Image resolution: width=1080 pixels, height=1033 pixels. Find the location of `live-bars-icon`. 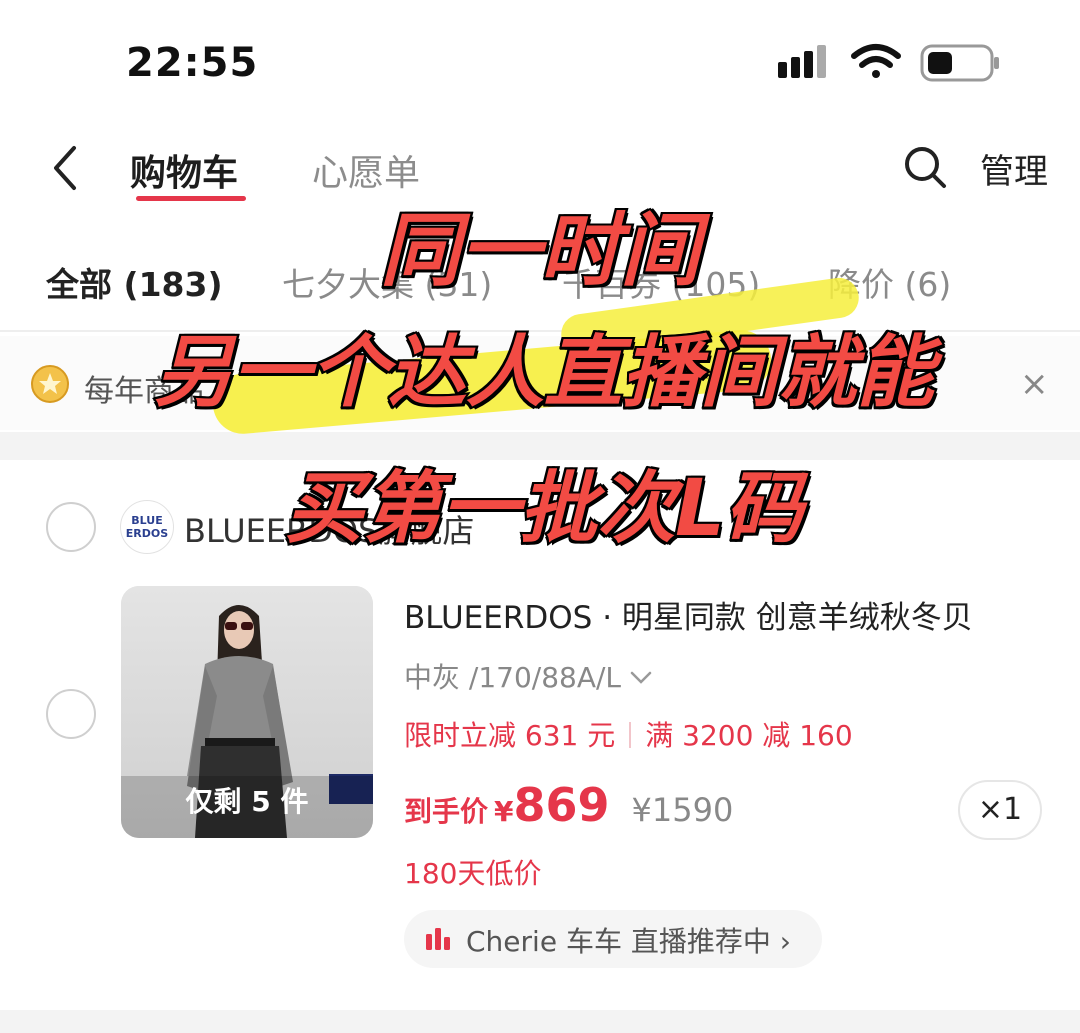

live-bars-icon is located at coordinates (438, 939).